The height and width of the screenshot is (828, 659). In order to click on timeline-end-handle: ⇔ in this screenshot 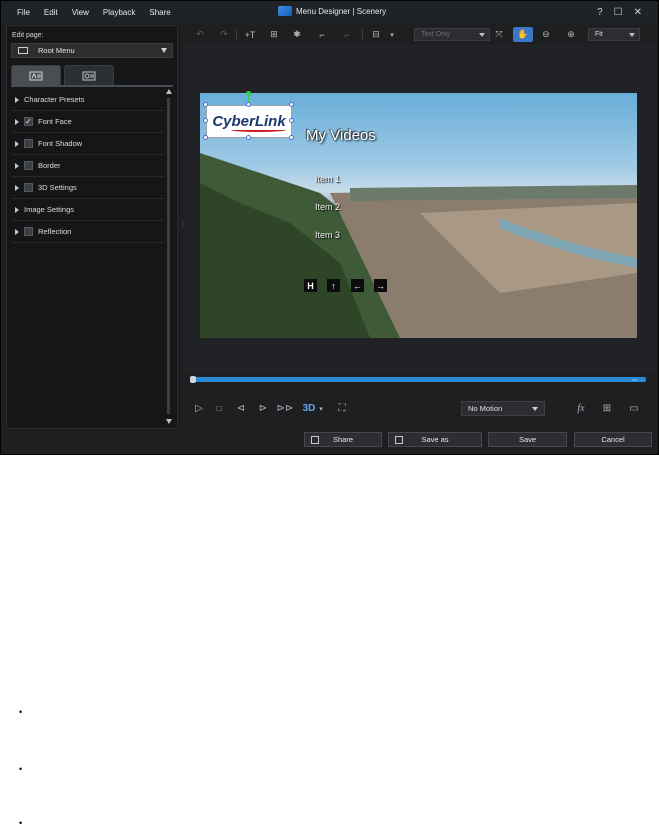, I will do `click(635, 379)`.